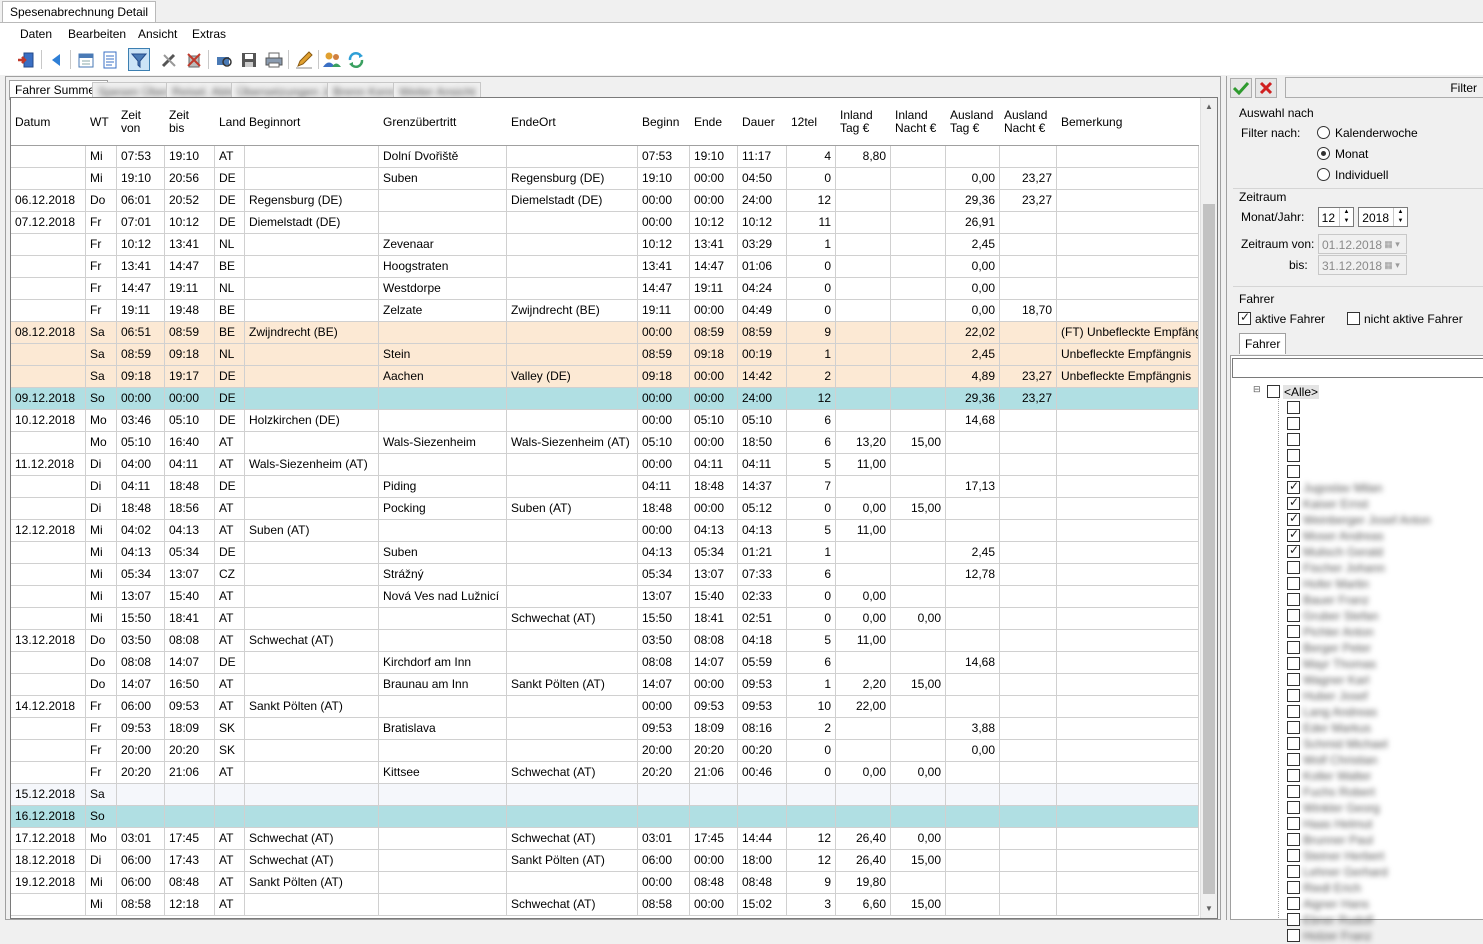  What do you see at coordinates (141, 310) in the screenshot?
I see `table-cell: 19:11` at bounding box center [141, 310].